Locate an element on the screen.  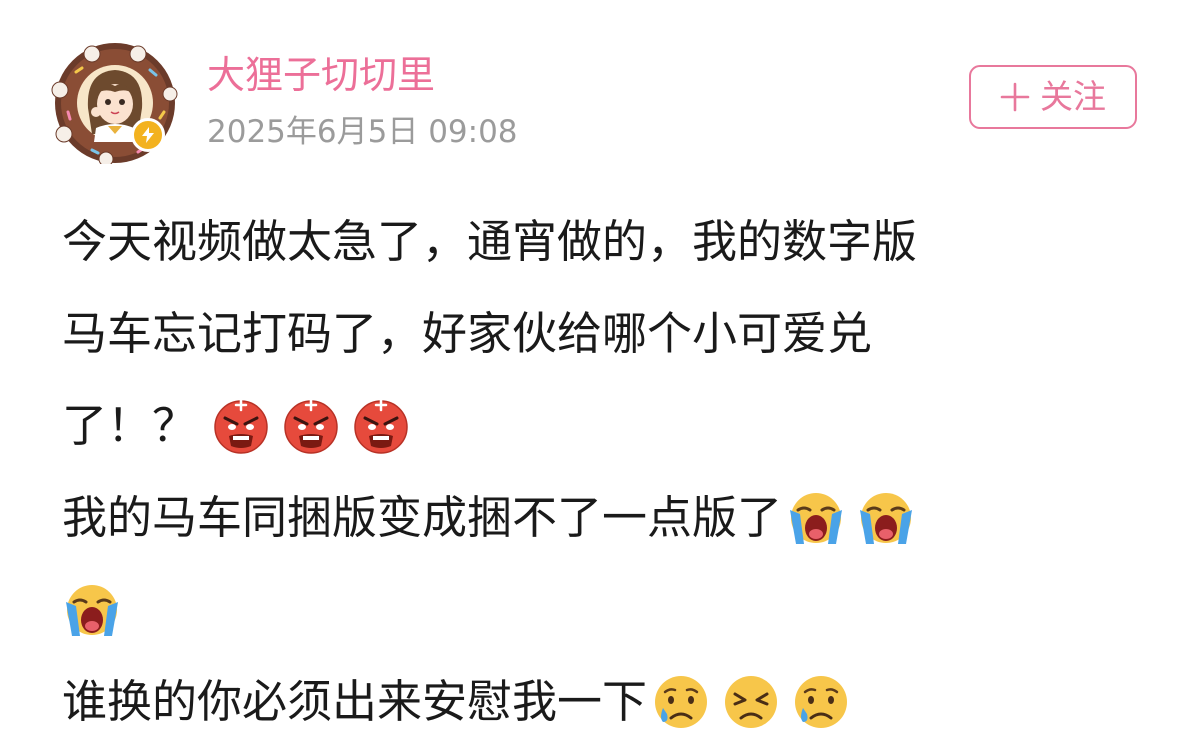
post-line-6: 谁换的你必须出来安慰我一下 is located at coordinates (602, 702).